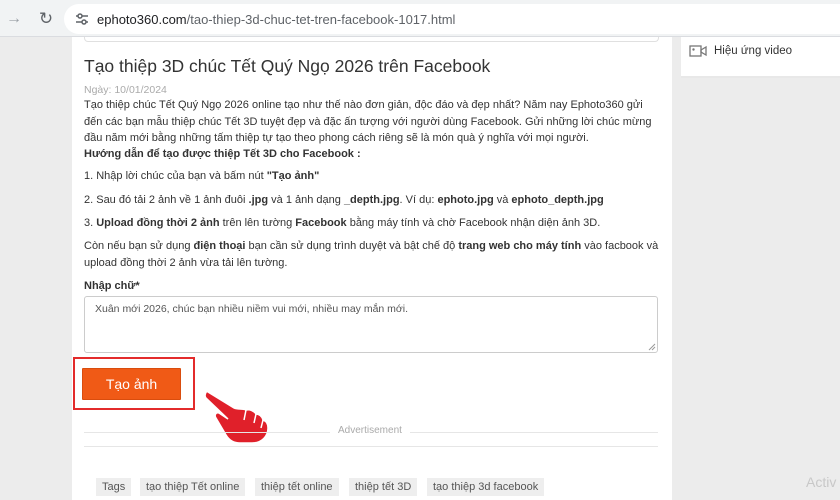  Describe the element at coordinates (131, 384) in the screenshot. I see `create-image-button: Tạo ảnh` at that location.